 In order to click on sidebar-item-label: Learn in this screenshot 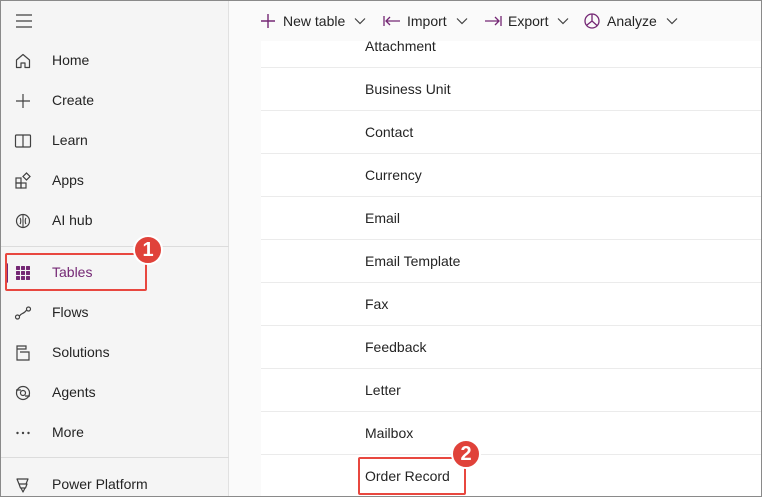, I will do `click(70, 140)`.